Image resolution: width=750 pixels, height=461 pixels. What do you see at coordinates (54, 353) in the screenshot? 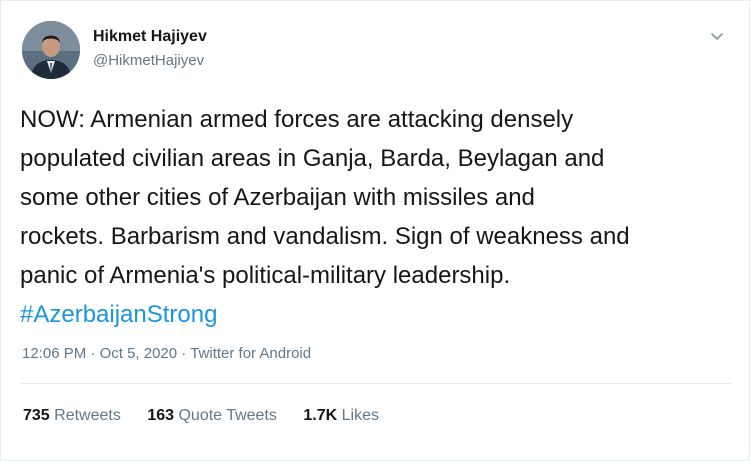
I see `tweet-time: 12:06 PM` at bounding box center [54, 353].